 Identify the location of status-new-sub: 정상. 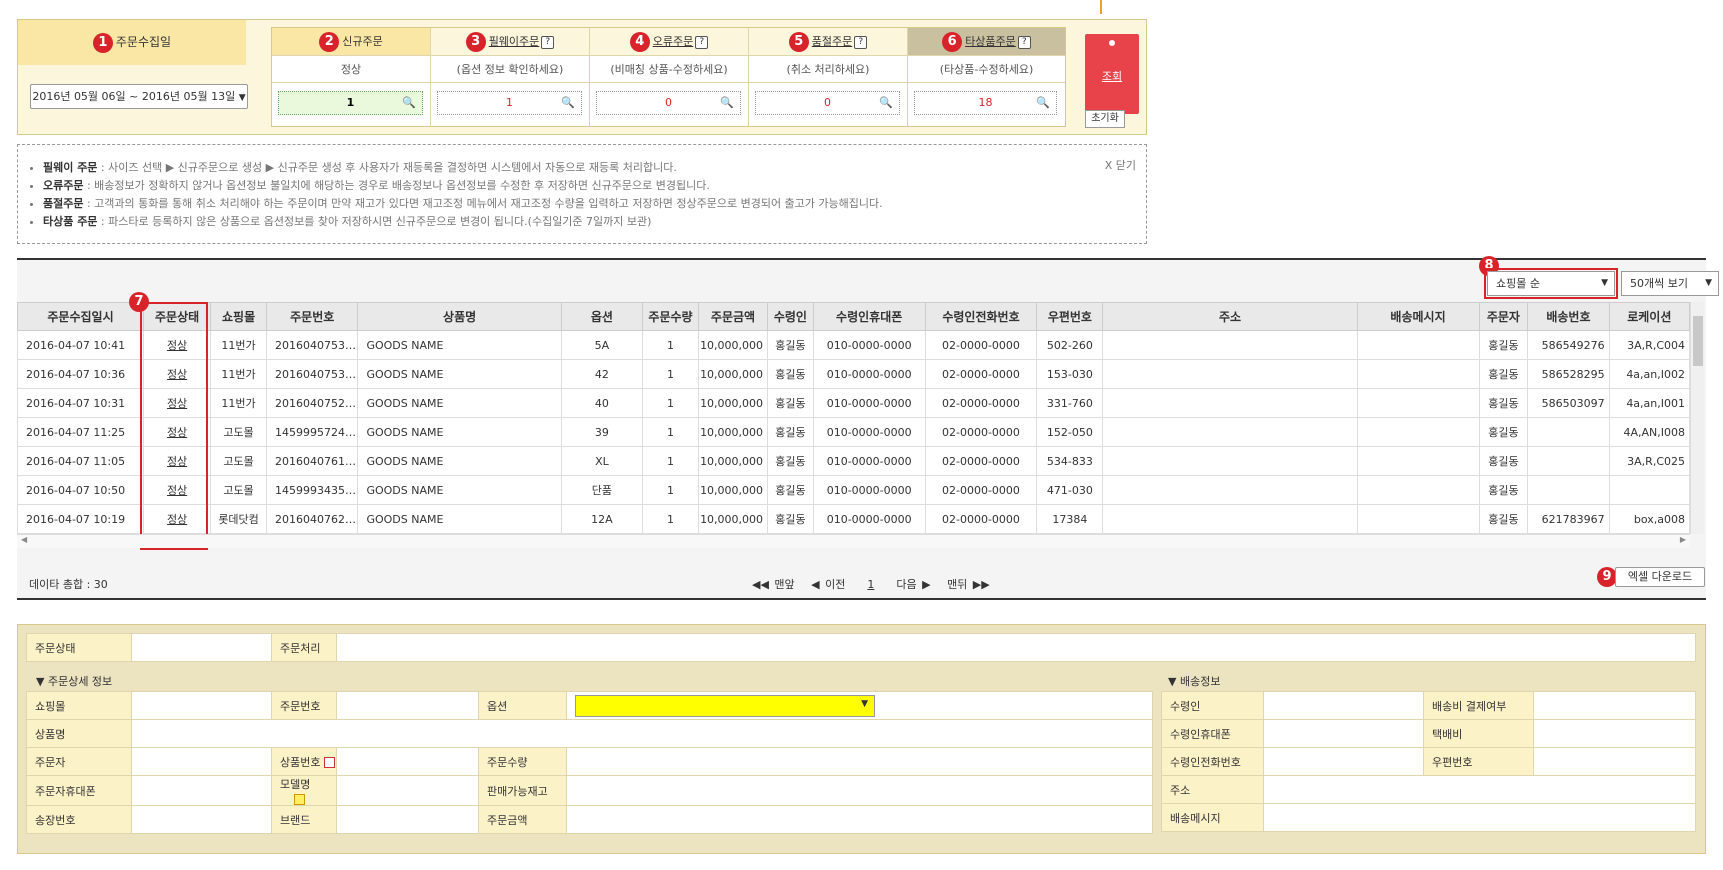
(351, 69).